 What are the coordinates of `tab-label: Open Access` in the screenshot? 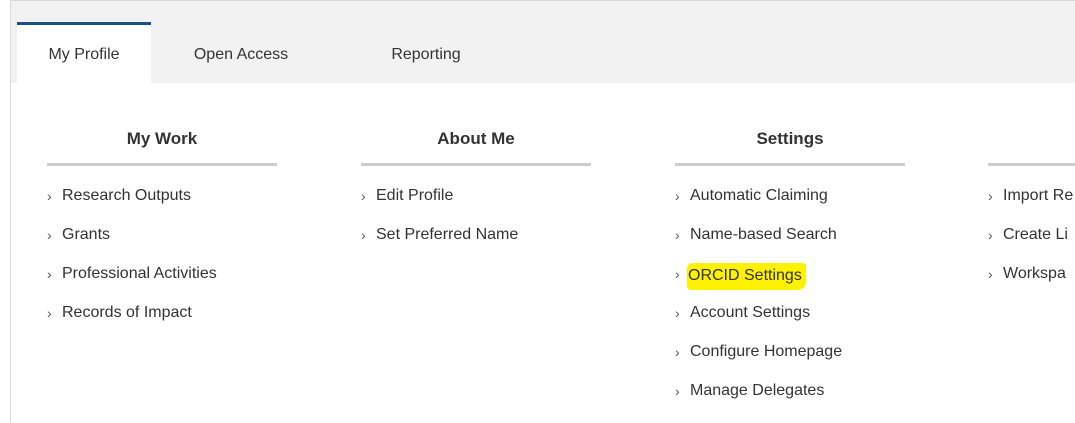 It's located at (241, 54).